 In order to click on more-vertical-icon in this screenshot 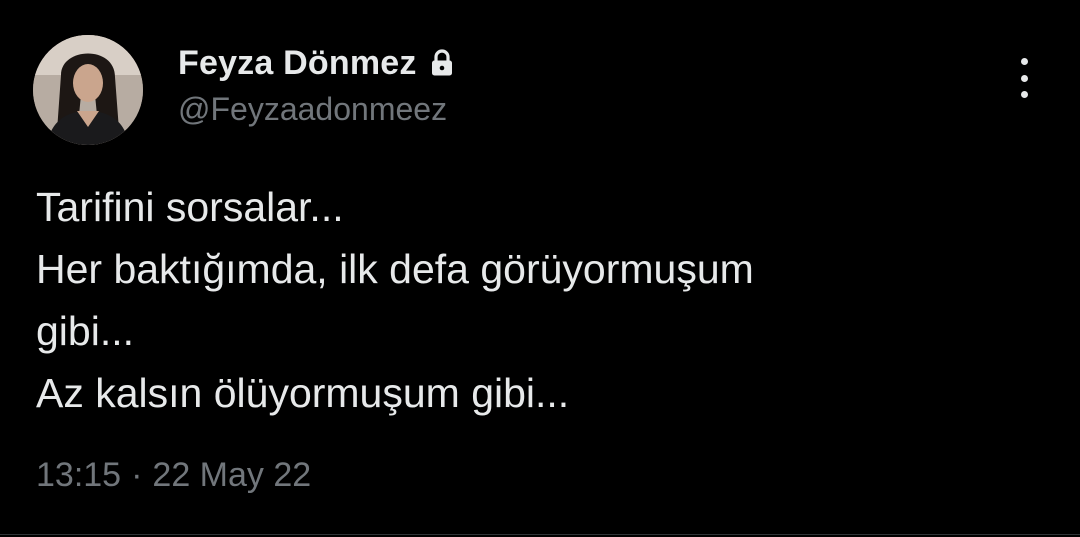, I will do `click(1024, 61)`.